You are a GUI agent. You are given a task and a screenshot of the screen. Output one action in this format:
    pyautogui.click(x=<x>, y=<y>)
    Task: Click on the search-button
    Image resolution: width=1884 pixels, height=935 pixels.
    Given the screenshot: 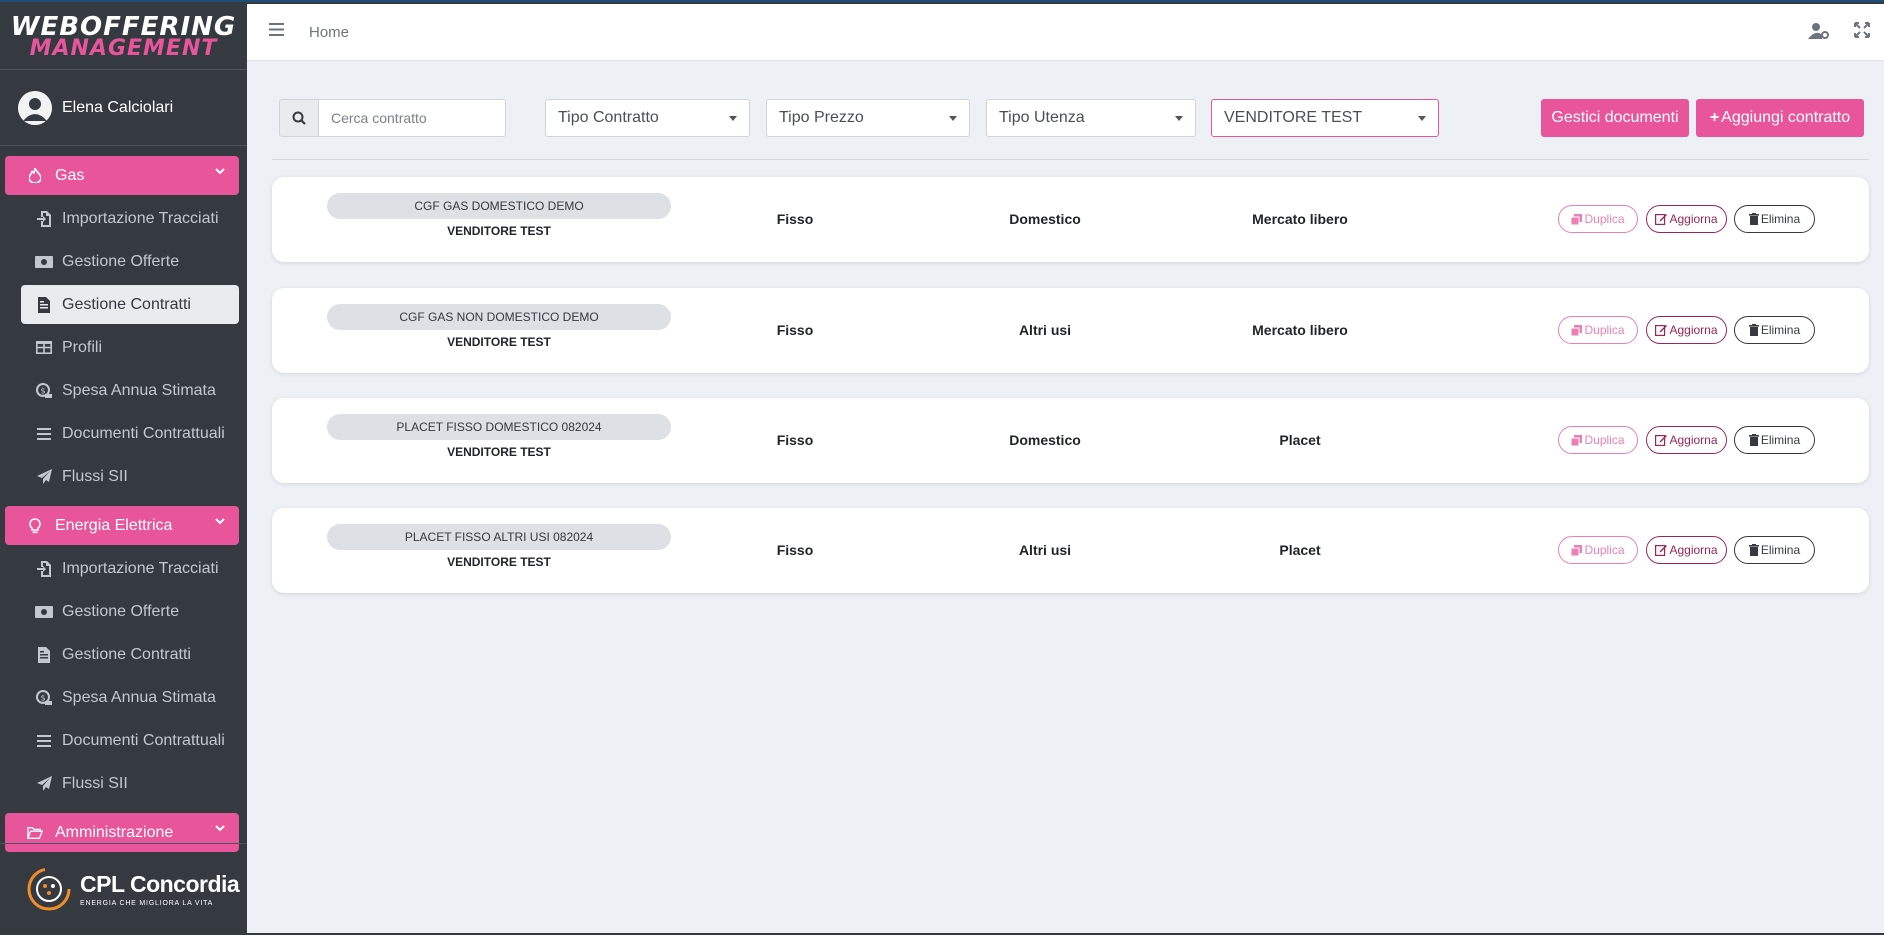 What is the action you would take?
    pyautogui.click(x=298, y=118)
    